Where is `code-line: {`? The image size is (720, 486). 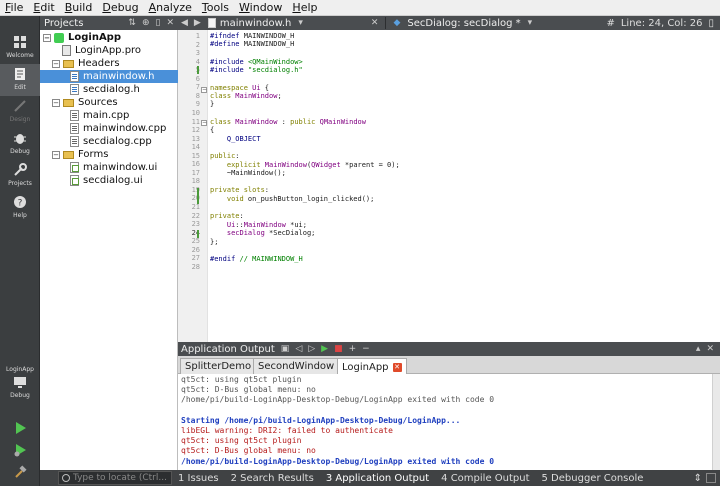
code-line: { is located at coordinates (212, 130).